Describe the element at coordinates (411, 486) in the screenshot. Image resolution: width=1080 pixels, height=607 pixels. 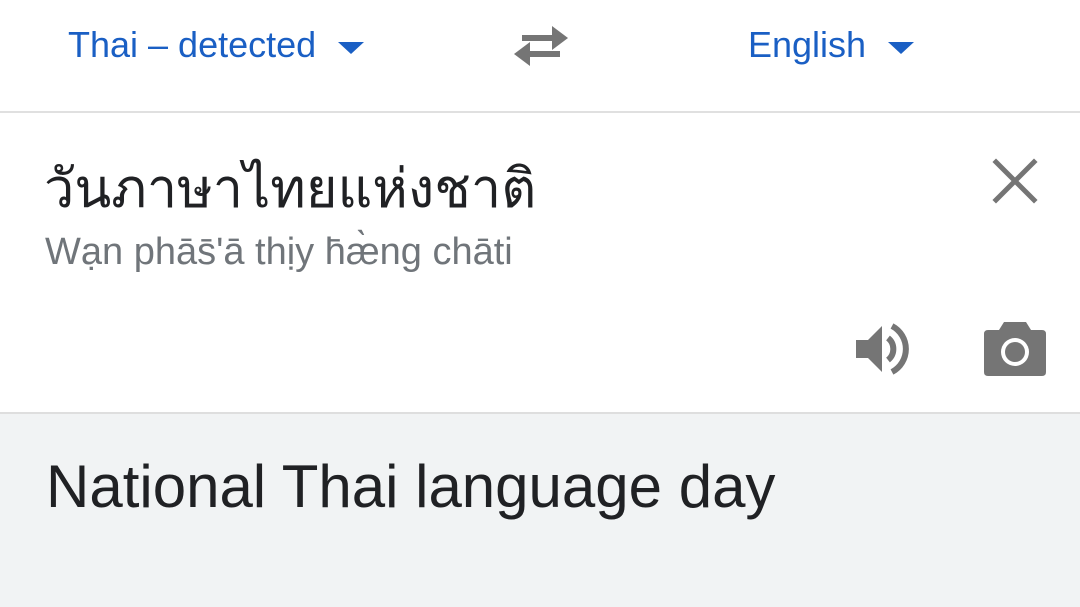
I see `translation-text: National Thai language day` at that location.